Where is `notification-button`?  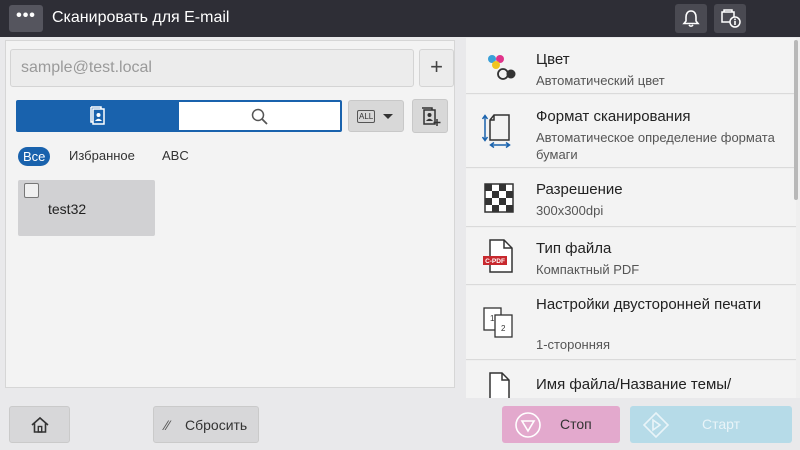
notification-button is located at coordinates (691, 18).